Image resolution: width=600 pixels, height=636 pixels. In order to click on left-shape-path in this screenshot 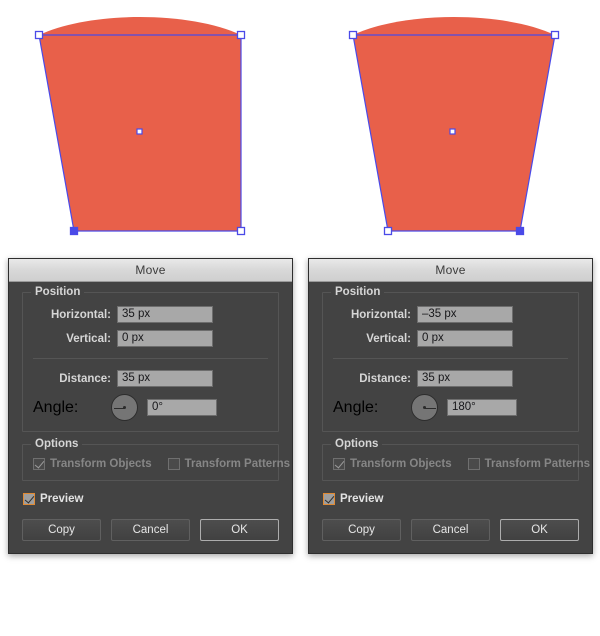, I will do `click(140, 124)`.